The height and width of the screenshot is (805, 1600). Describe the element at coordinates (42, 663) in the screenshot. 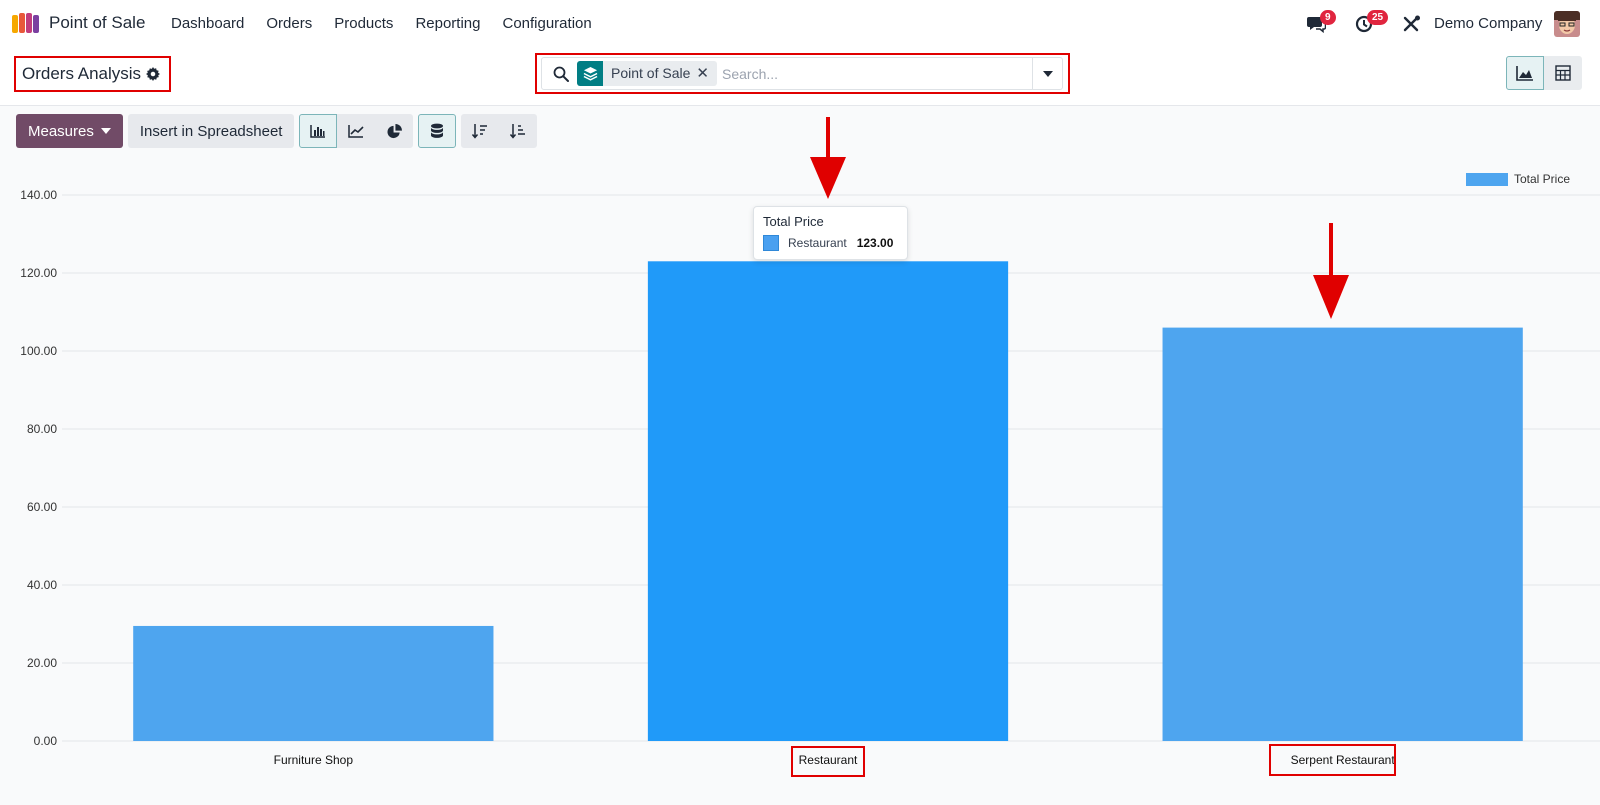

I see `y-tick-label: 20.00` at that location.